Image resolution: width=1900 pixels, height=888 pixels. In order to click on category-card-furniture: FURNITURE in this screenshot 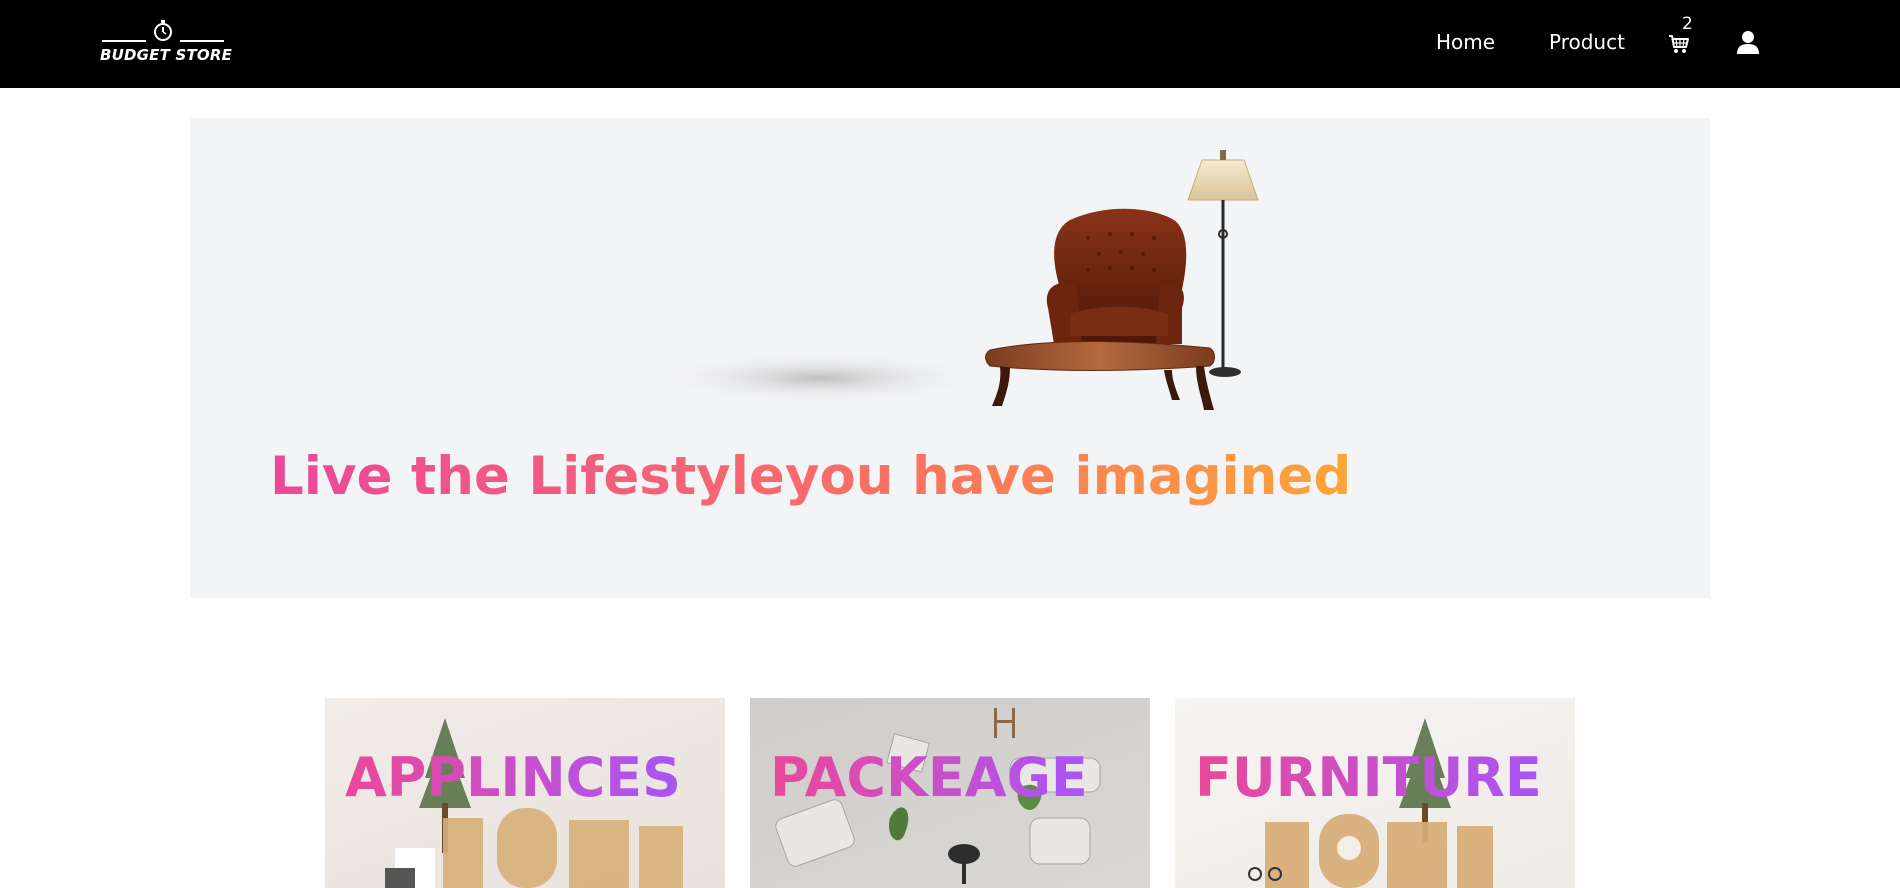, I will do `click(1375, 793)`.